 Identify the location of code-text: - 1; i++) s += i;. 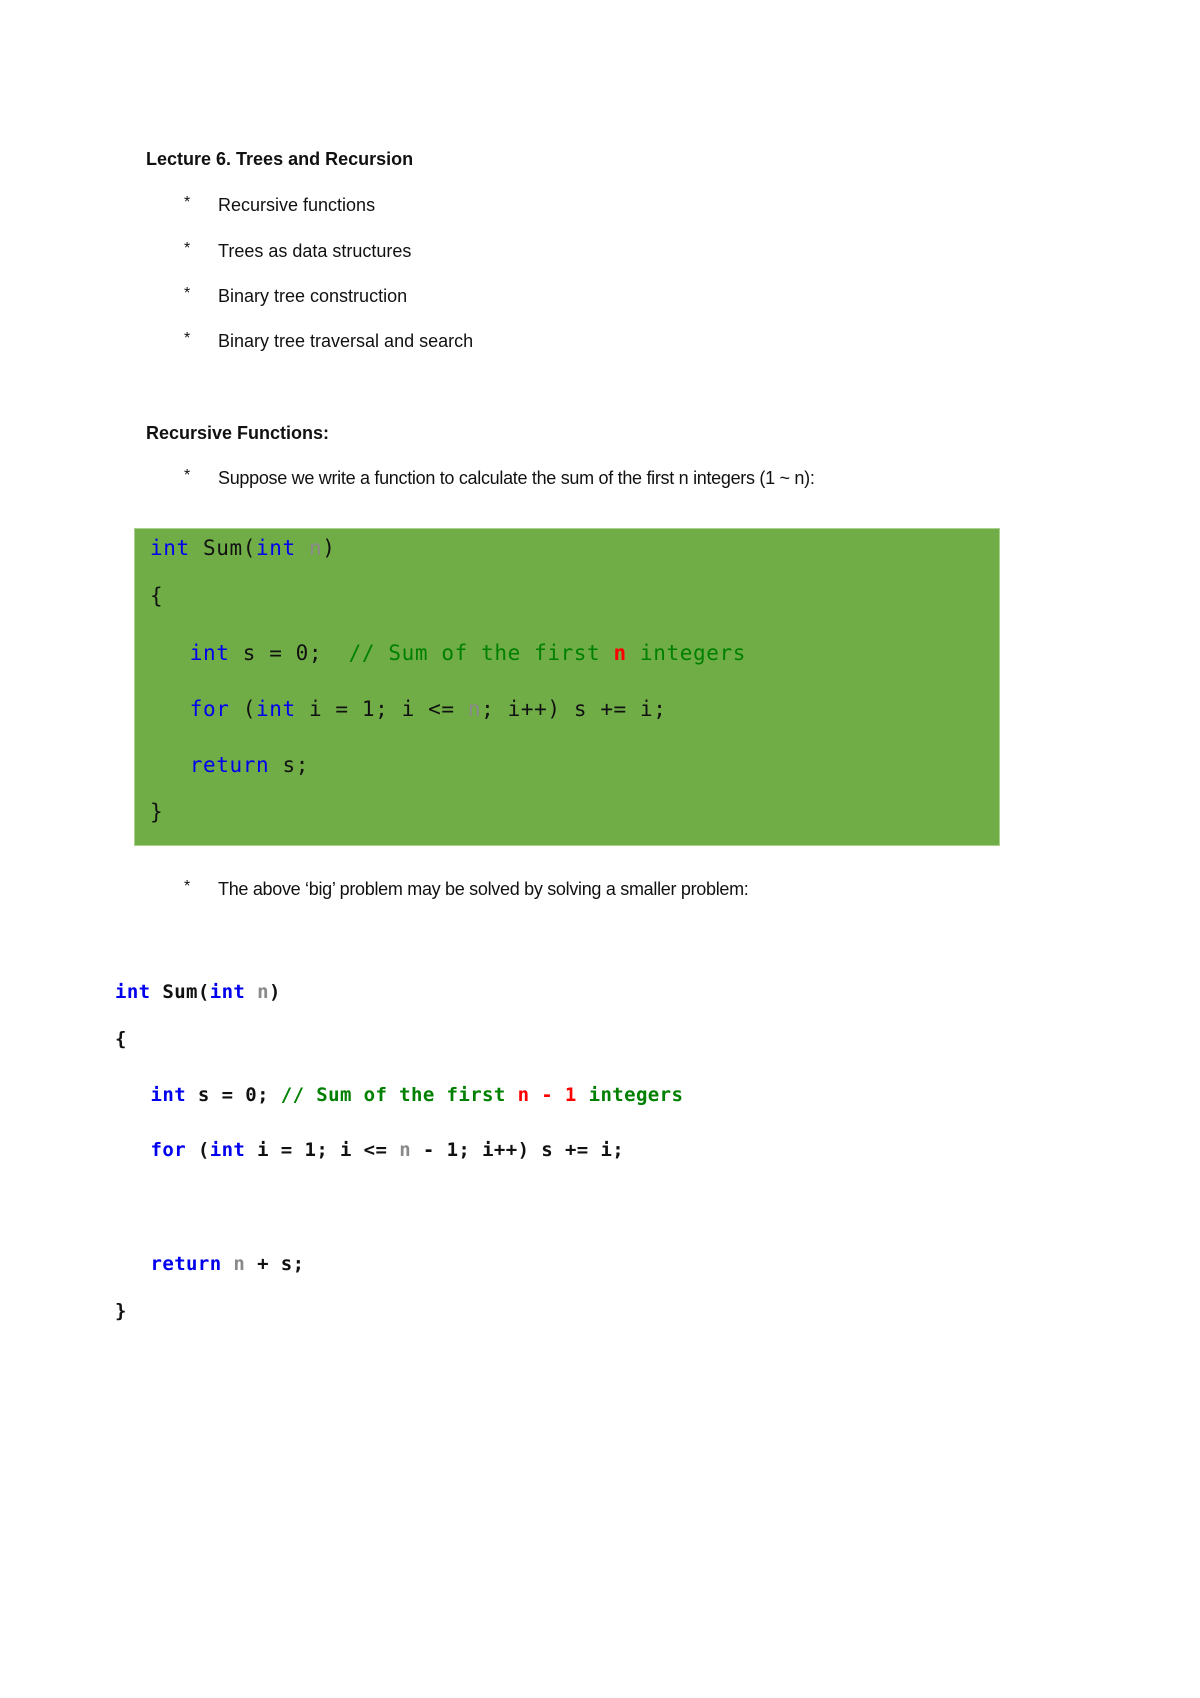
(518, 1150).